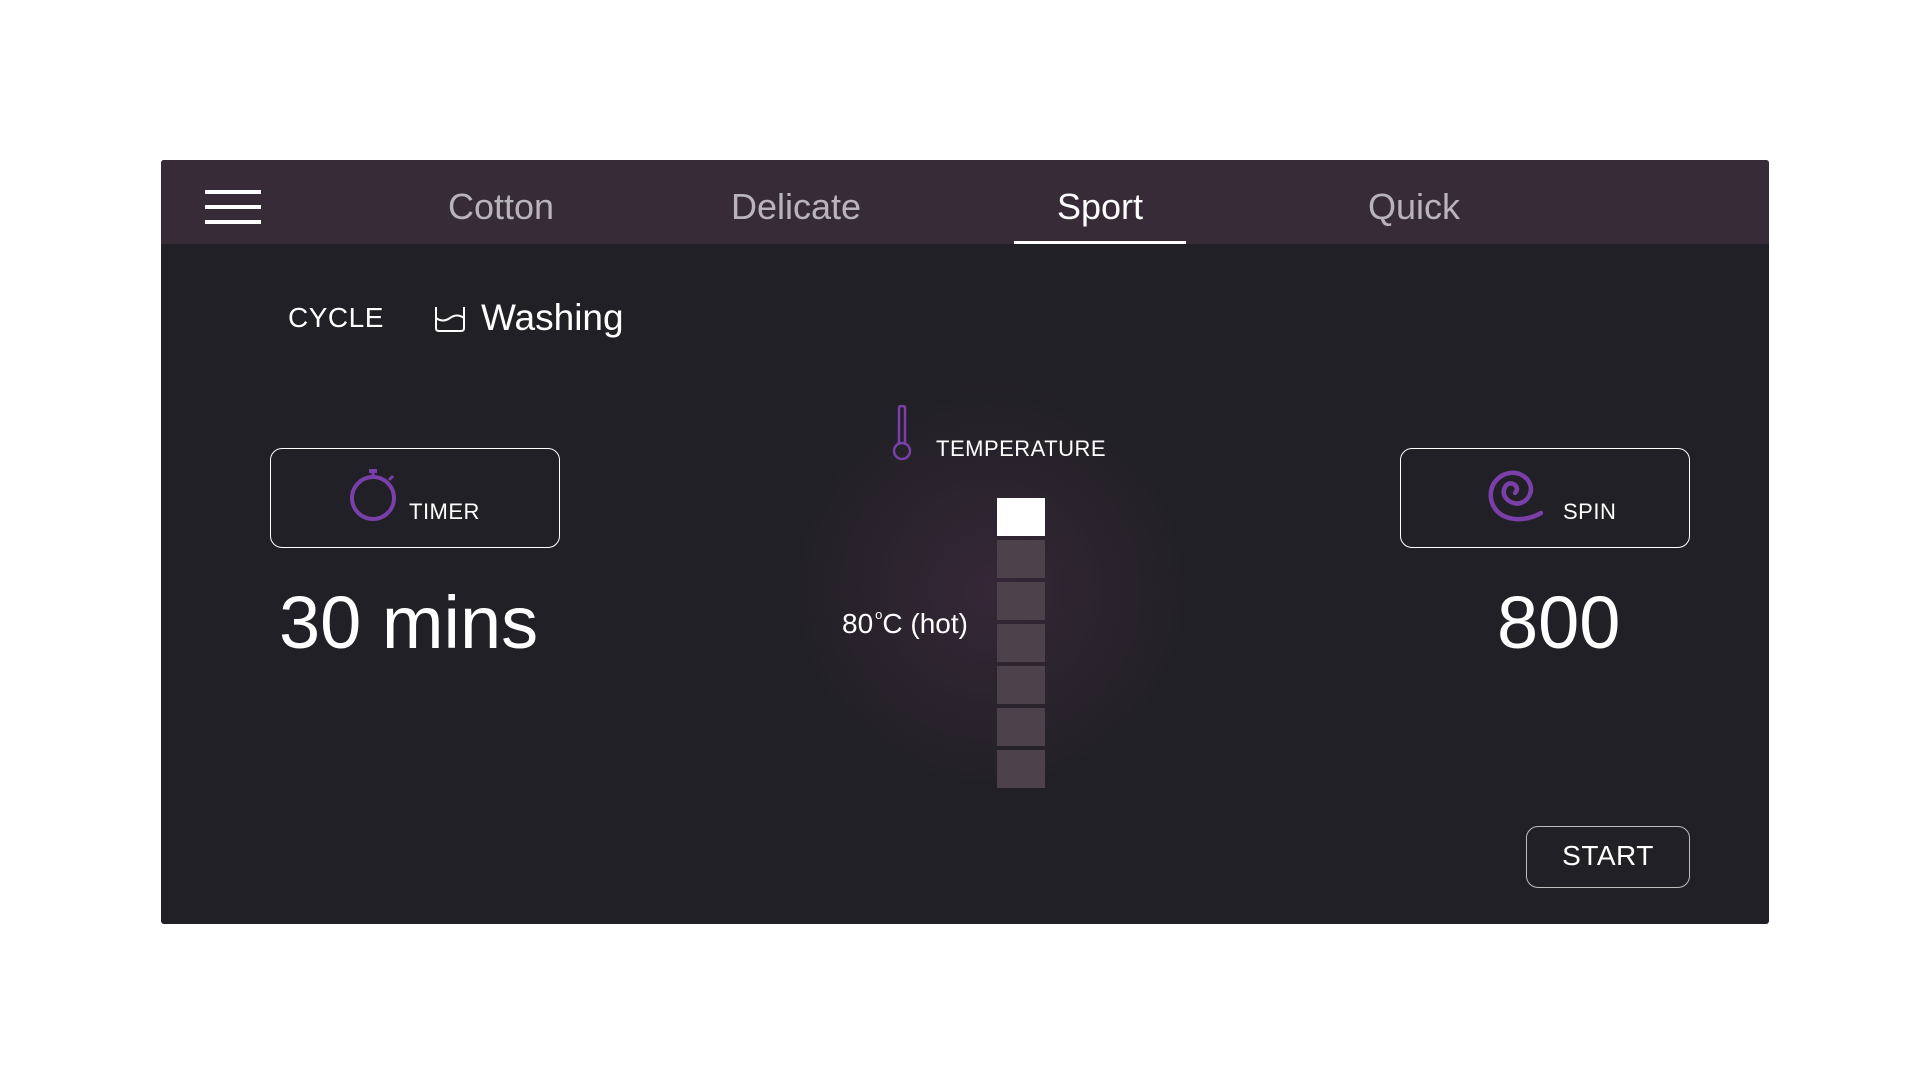 The width and height of the screenshot is (1920, 1080). What do you see at coordinates (444, 511) in the screenshot?
I see `timer-label: TIMER` at bounding box center [444, 511].